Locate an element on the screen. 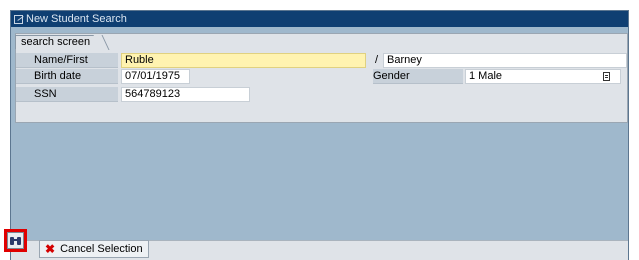  gender-label: Gender is located at coordinates (418, 76).